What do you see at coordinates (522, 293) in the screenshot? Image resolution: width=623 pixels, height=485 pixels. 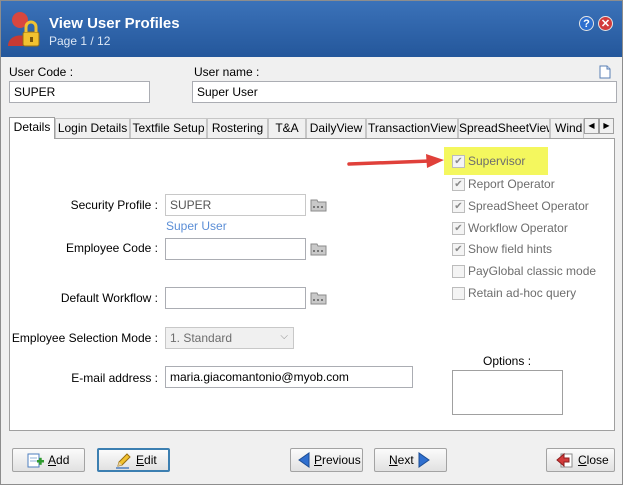 I see `retain-adhoc-query-label: Retain ad-hoc query` at bounding box center [522, 293].